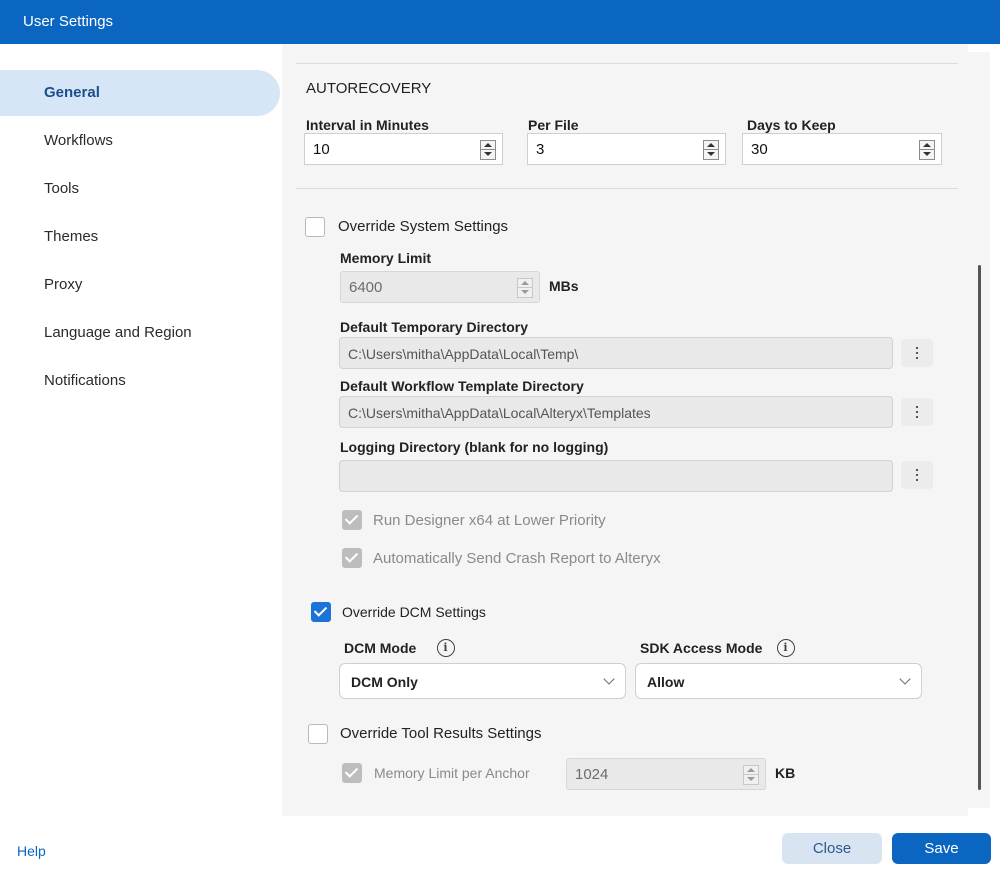 This screenshot has width=1000, height=871. What do you see at coordinates (463, 354) in the screenshot?
I see `temp-dir-value: C:\Users\mitha\AppData\Local\Temp\` at bounding box center [463, 354].